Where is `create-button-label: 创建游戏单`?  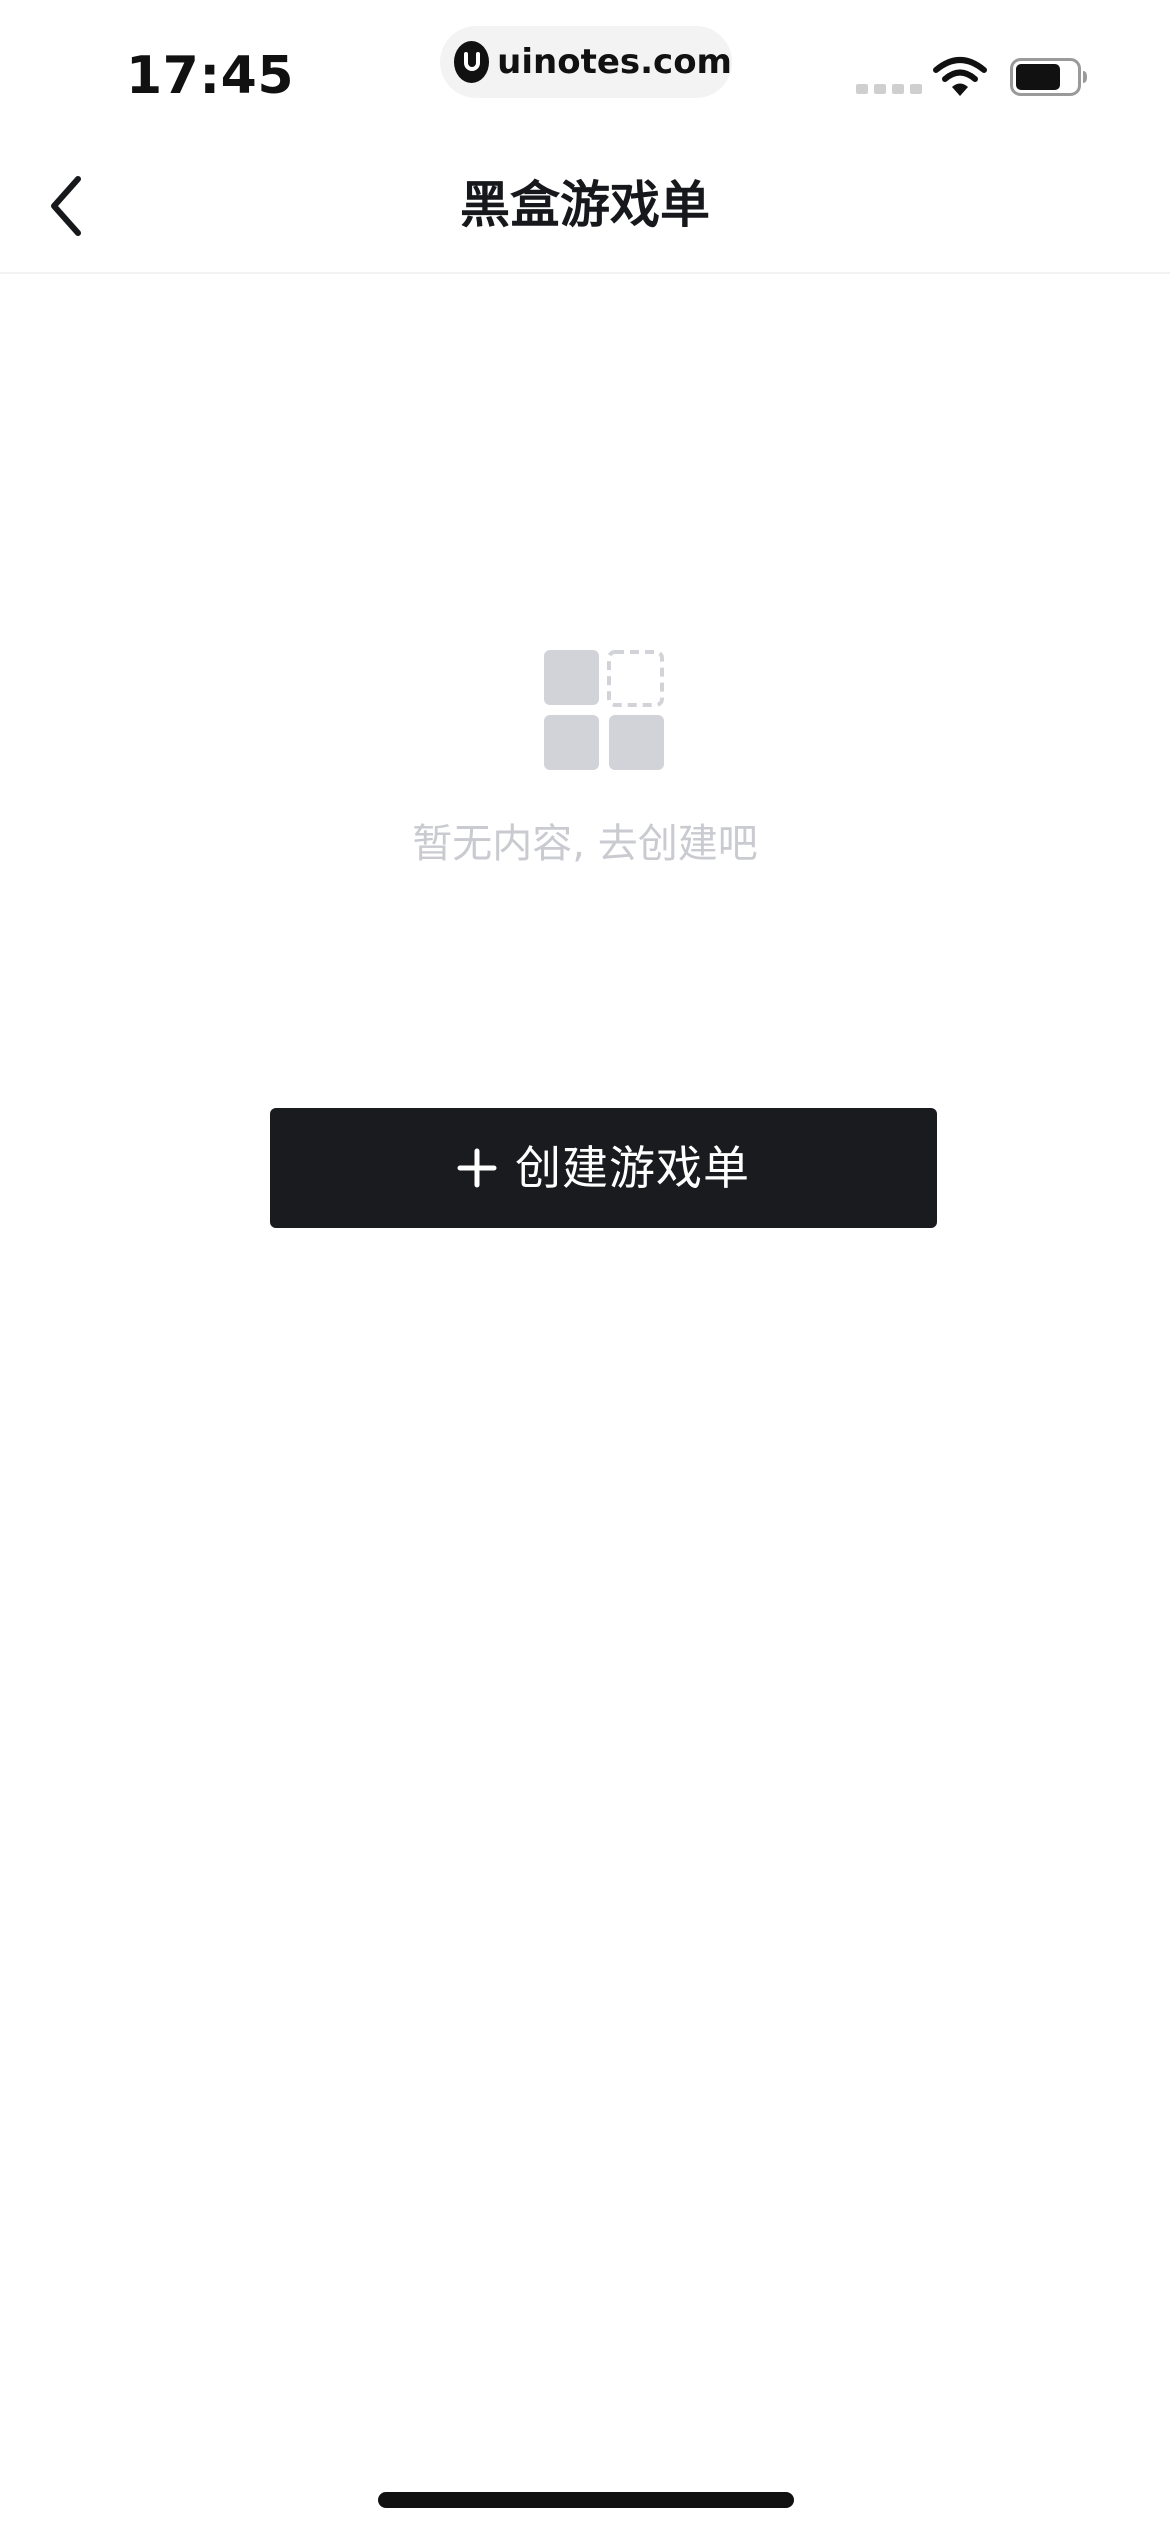 create-button-label: 创建游戏单 is located at coordinates (632, 1168).